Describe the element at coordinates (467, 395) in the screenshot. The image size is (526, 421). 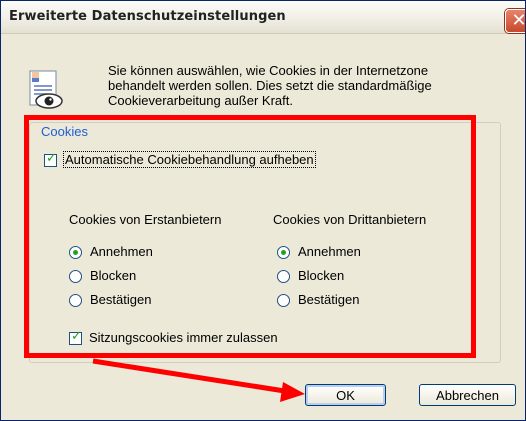
I see `cancel-button: Abbrechen` at that location.